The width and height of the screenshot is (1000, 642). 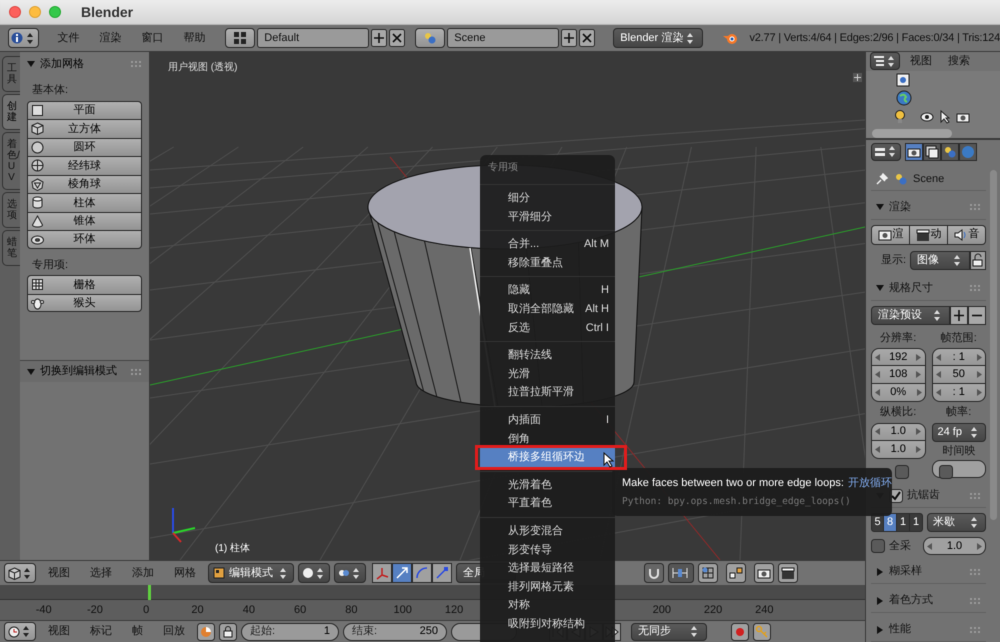 I want to click on resolution-field: 192, so click(x=898, y=357).